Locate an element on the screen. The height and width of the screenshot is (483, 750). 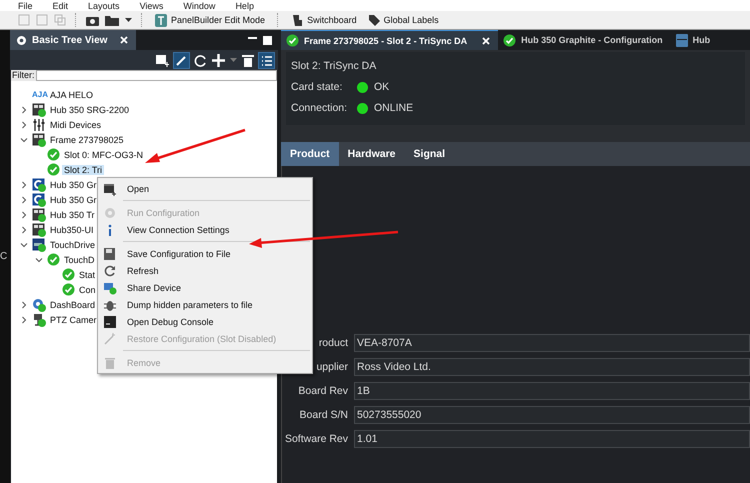
menu-item: Refresh is located at coordinates (205, 270).